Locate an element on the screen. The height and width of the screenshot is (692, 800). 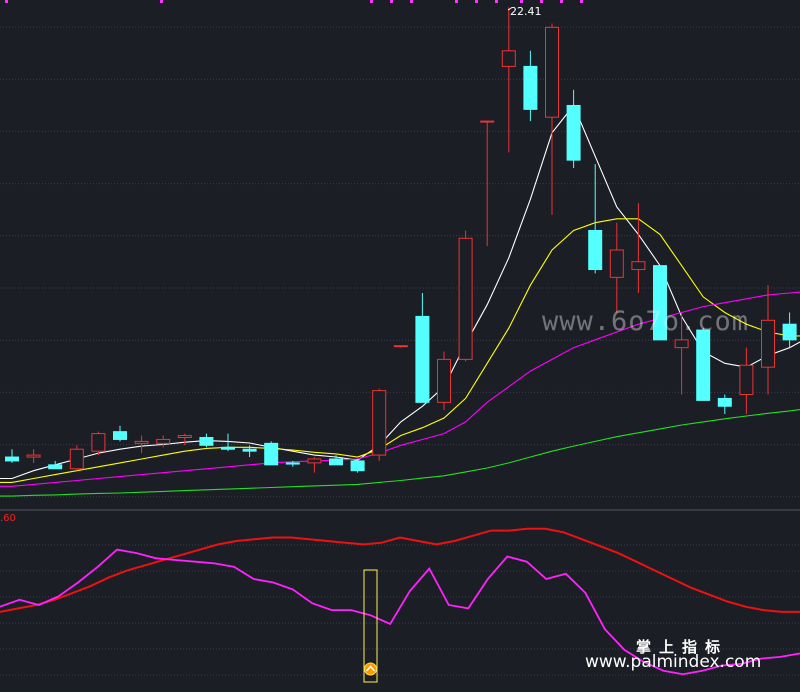
signal-icon-circle is located at coordinates (371, 669).